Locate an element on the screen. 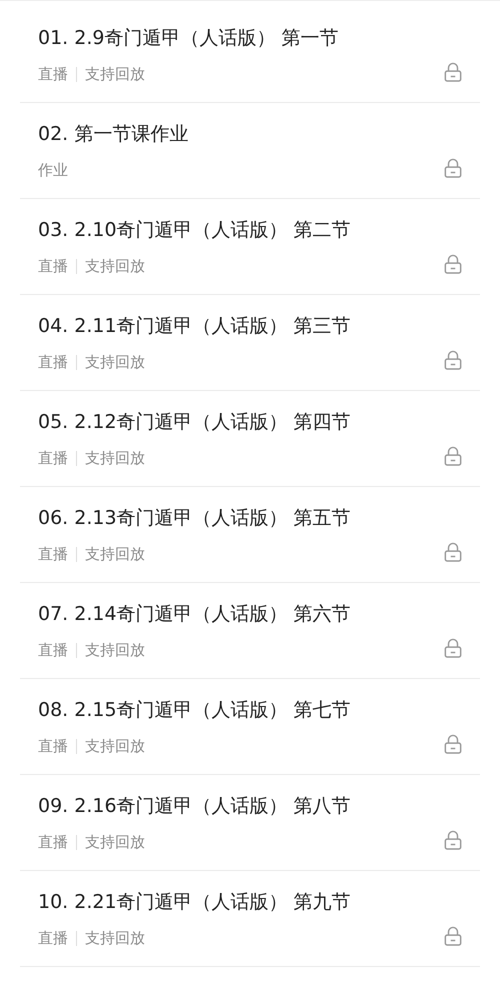 This screenshot has width=500, height=987. lesson-item: 06. 2.13奇门遁甲（人话版） 第五节 直播 支持回放 is located at coordinates (250, 535).